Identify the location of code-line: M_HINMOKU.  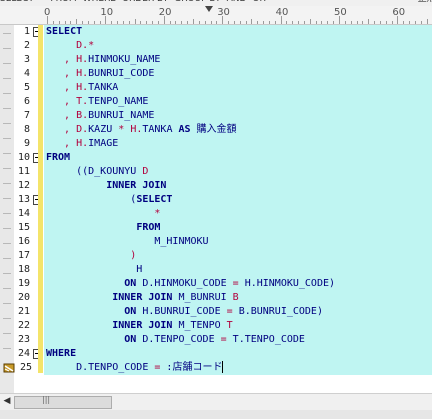
(127, 242).